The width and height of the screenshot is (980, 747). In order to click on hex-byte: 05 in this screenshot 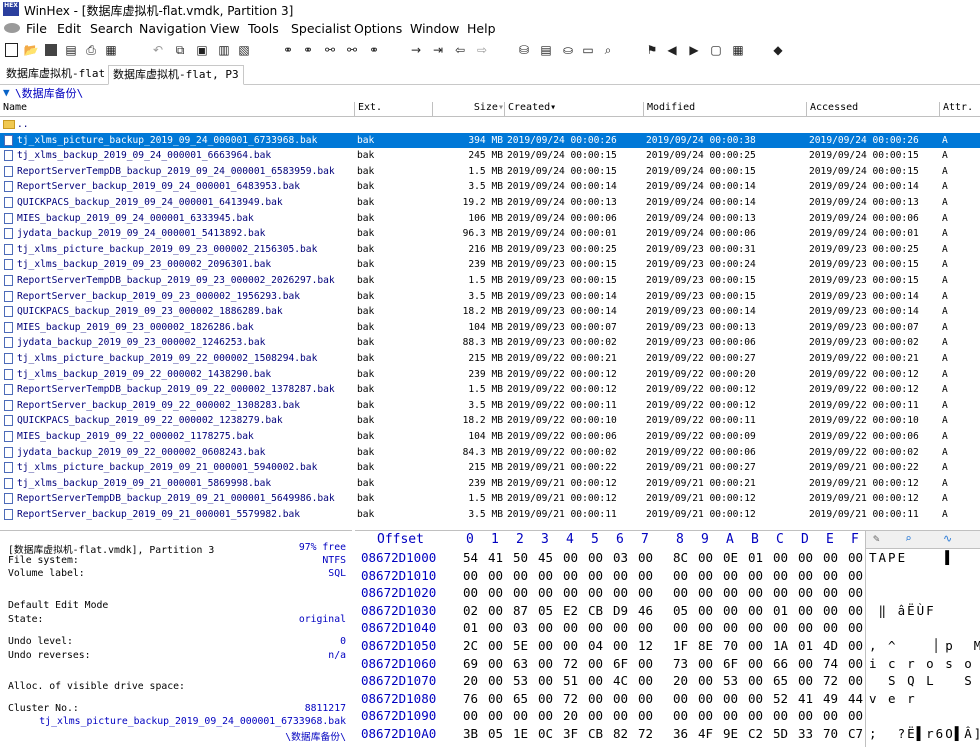, I will do `click(680, 610)`.